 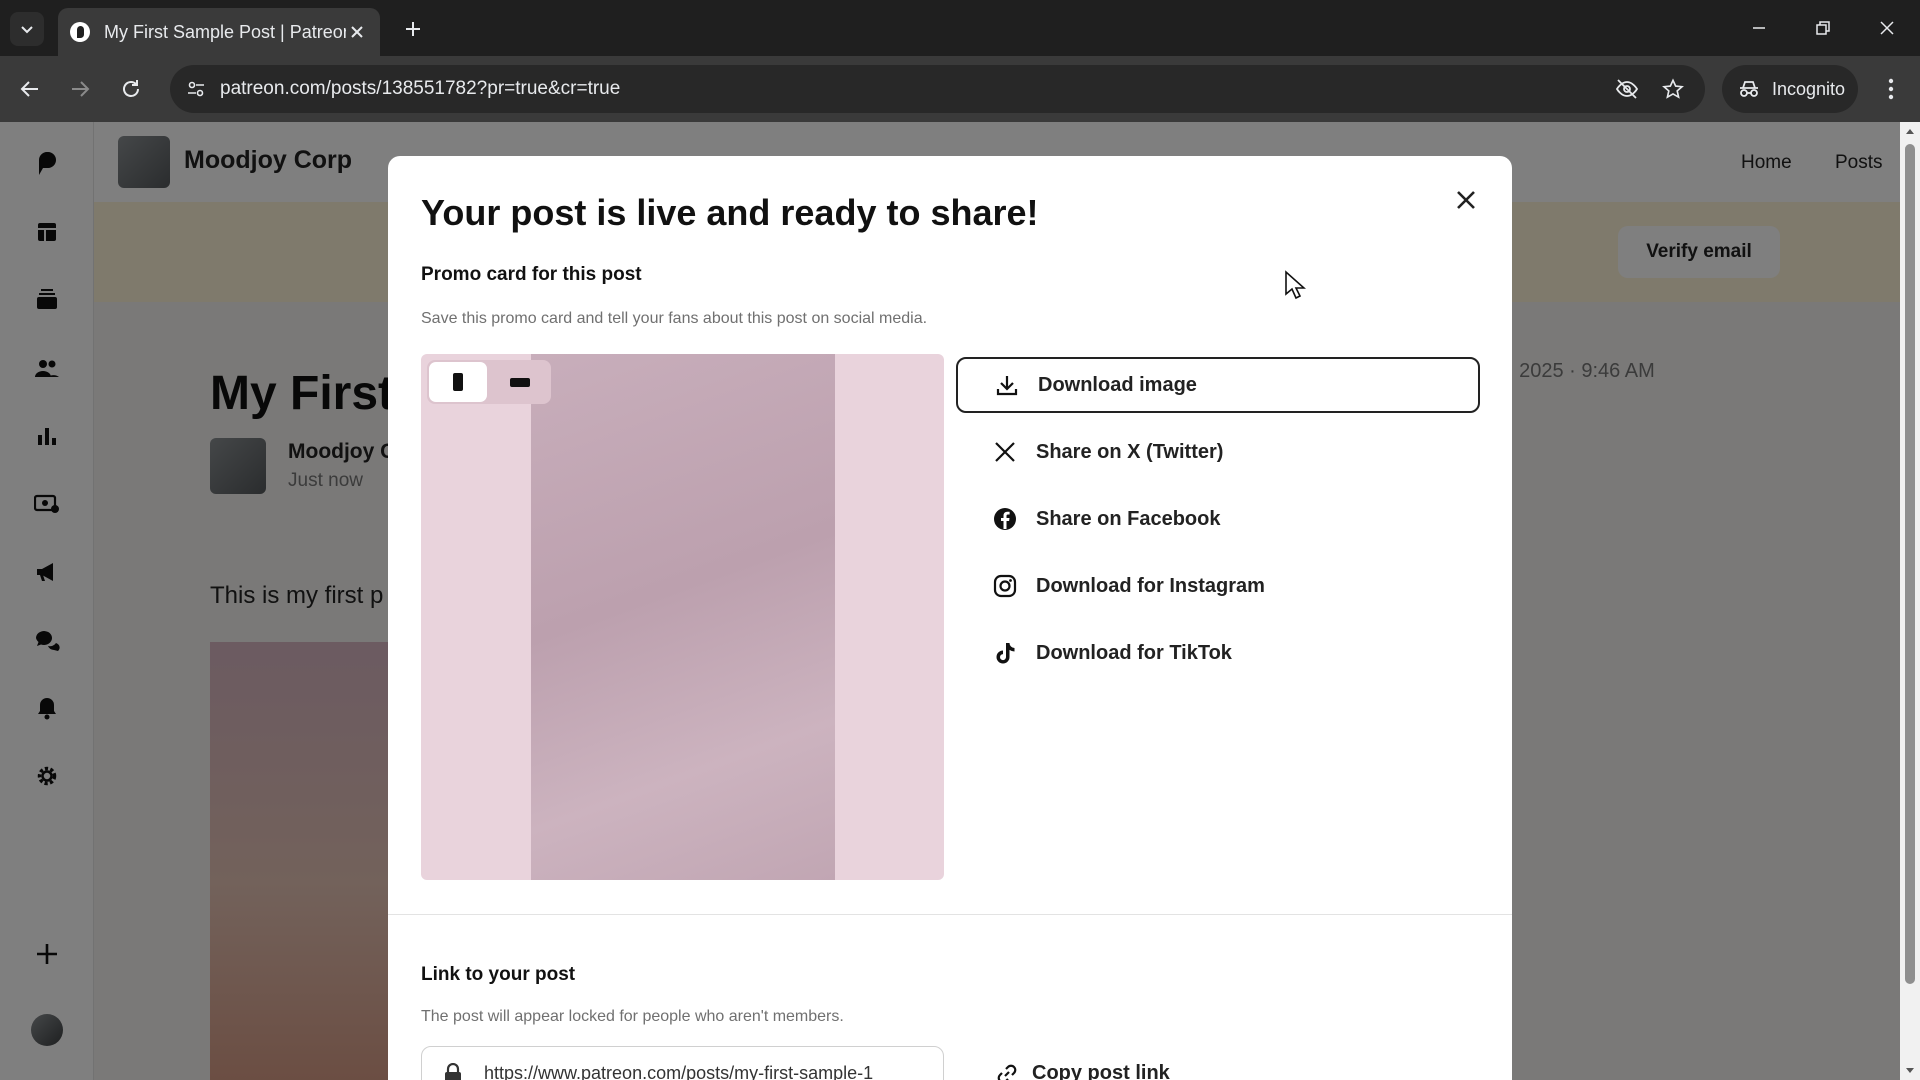 I want to click on download-icon, so click(x=1007, y=385).